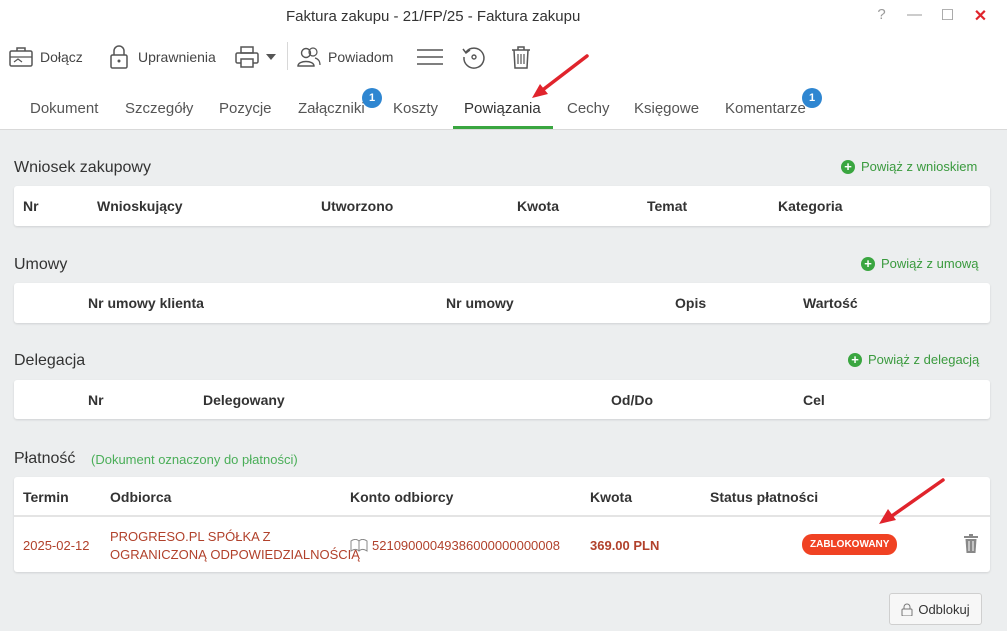 This screenshot has height=631, width=1007. What do you see at coordinates (588, 108) in the screenshot?
I see `tab-cechy: Cechy` at bounding box center [588, 108].